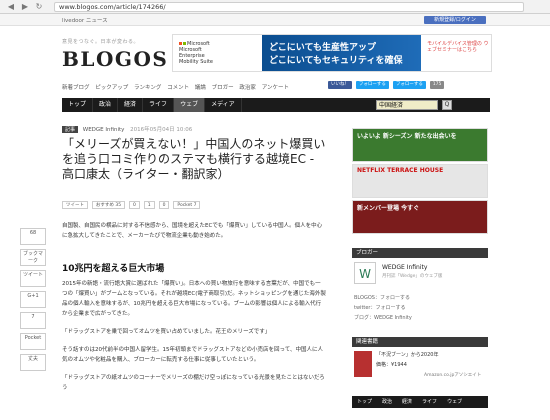 This screenshot has height=420, width=550. I want to click on share-bar: ツイート おすすめ 35 0 1 0 Pocket 7, so click(194, 205).